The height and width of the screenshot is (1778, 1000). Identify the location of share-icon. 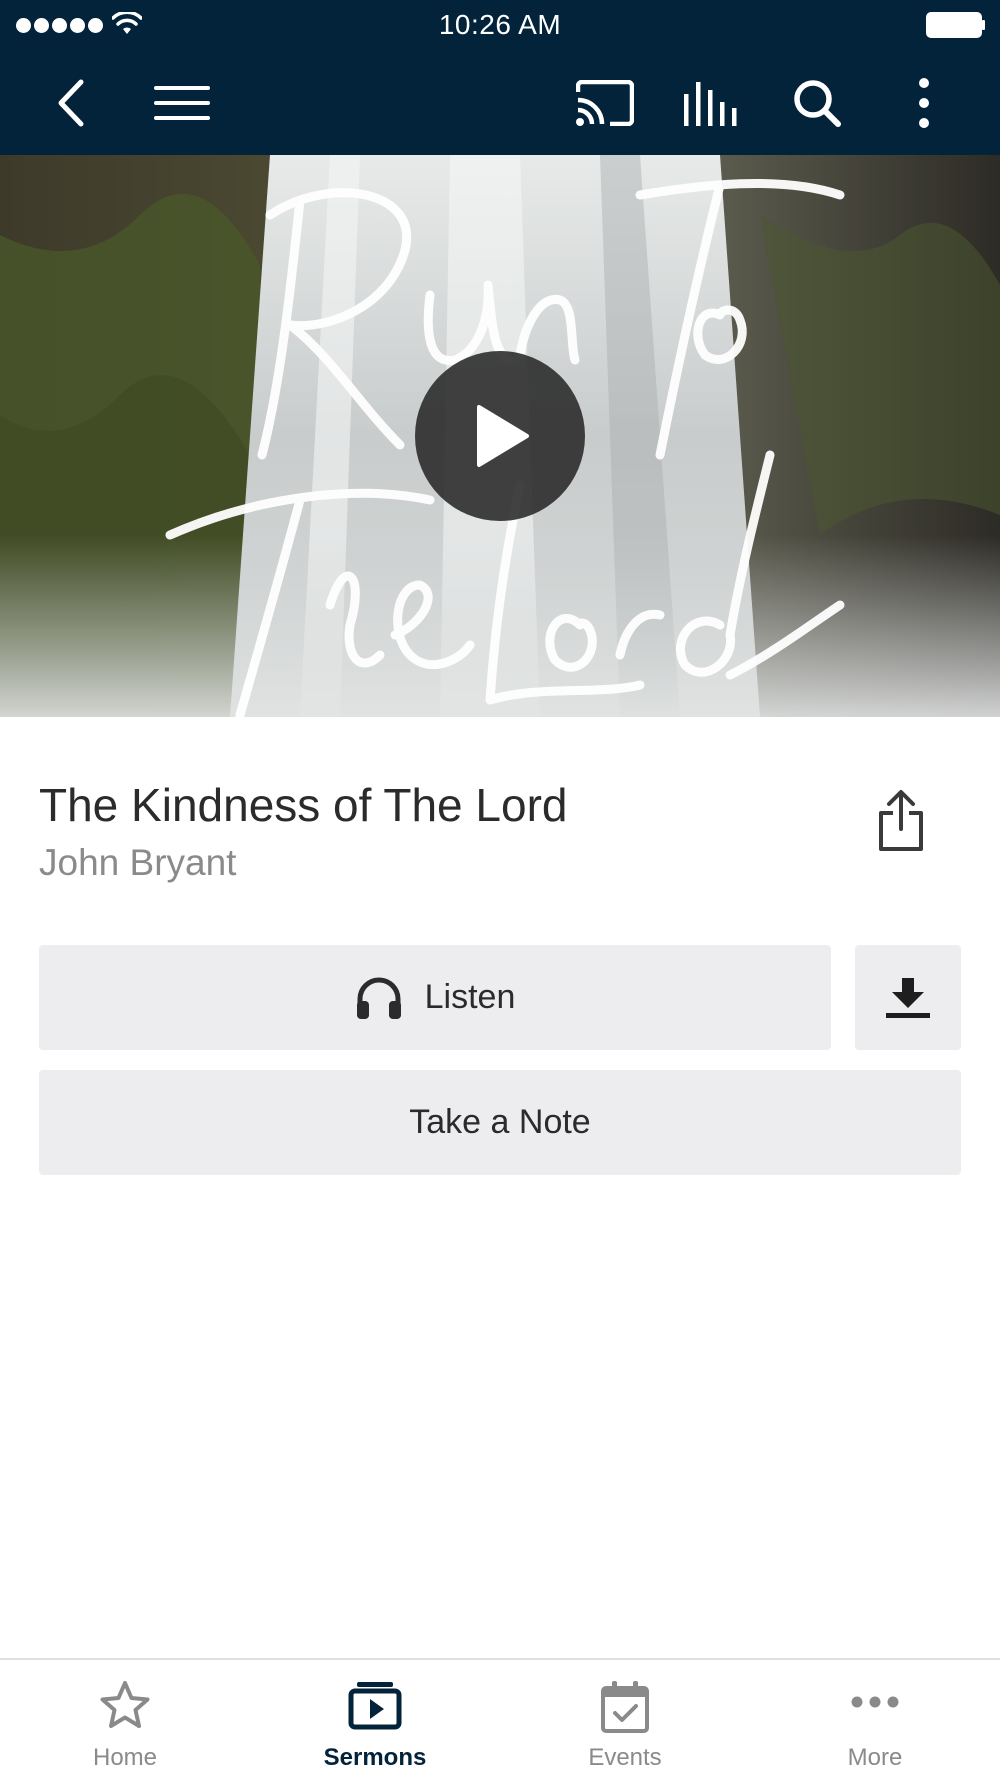
(901, 820).